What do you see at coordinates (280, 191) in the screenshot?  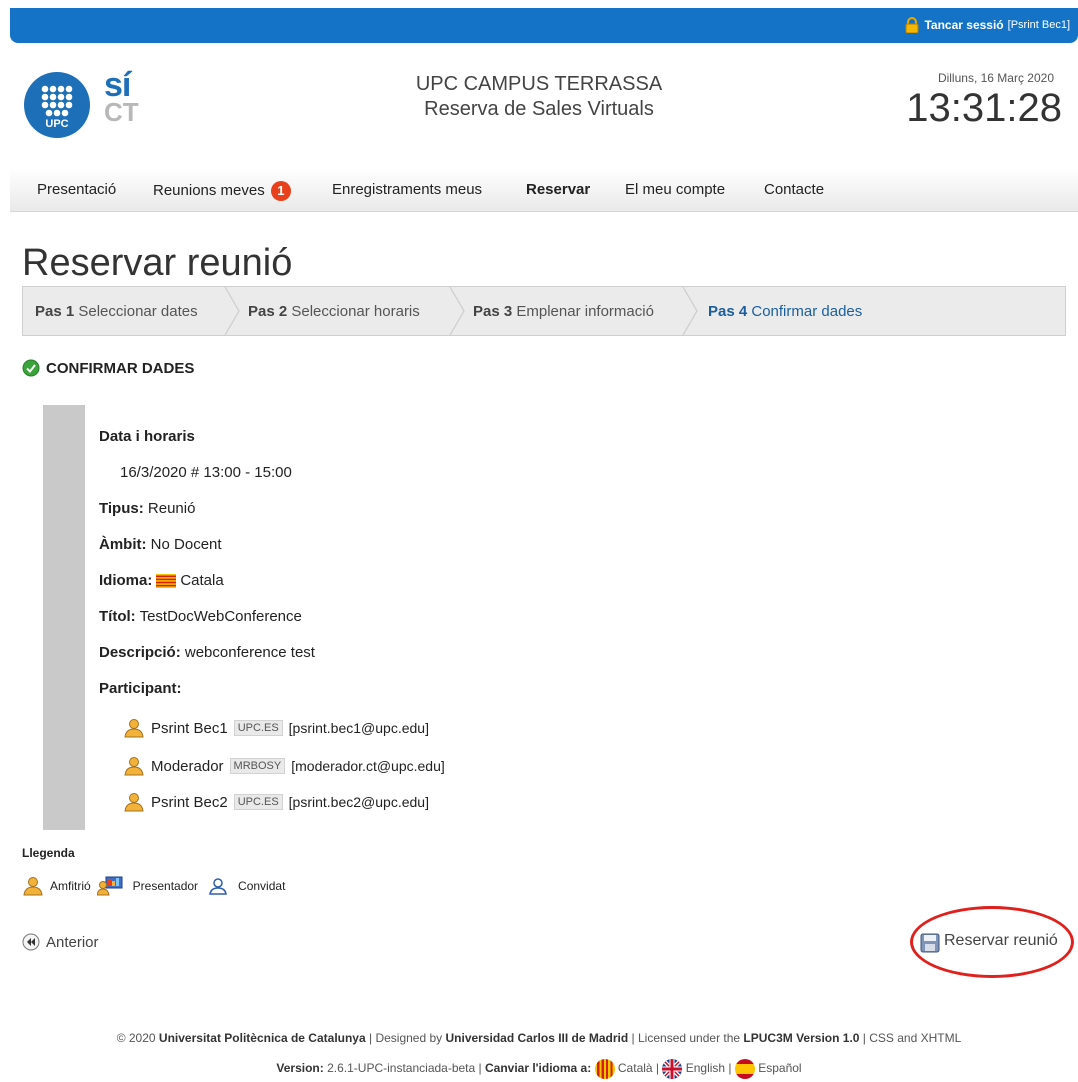 I see `notification-badge: 1` at bounding box center [280, 191].